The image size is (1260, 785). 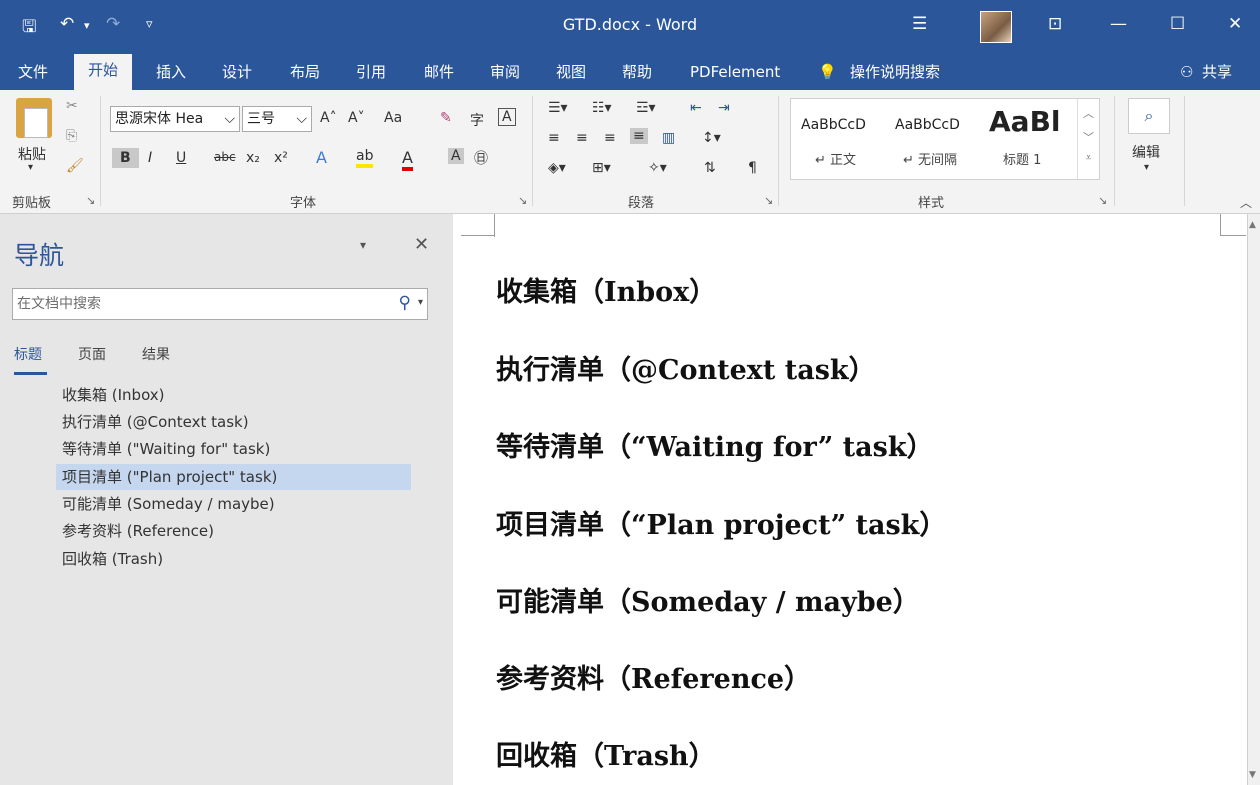 I want to click on more-styles-icon: ⩡, so click(x=1088, y=158).